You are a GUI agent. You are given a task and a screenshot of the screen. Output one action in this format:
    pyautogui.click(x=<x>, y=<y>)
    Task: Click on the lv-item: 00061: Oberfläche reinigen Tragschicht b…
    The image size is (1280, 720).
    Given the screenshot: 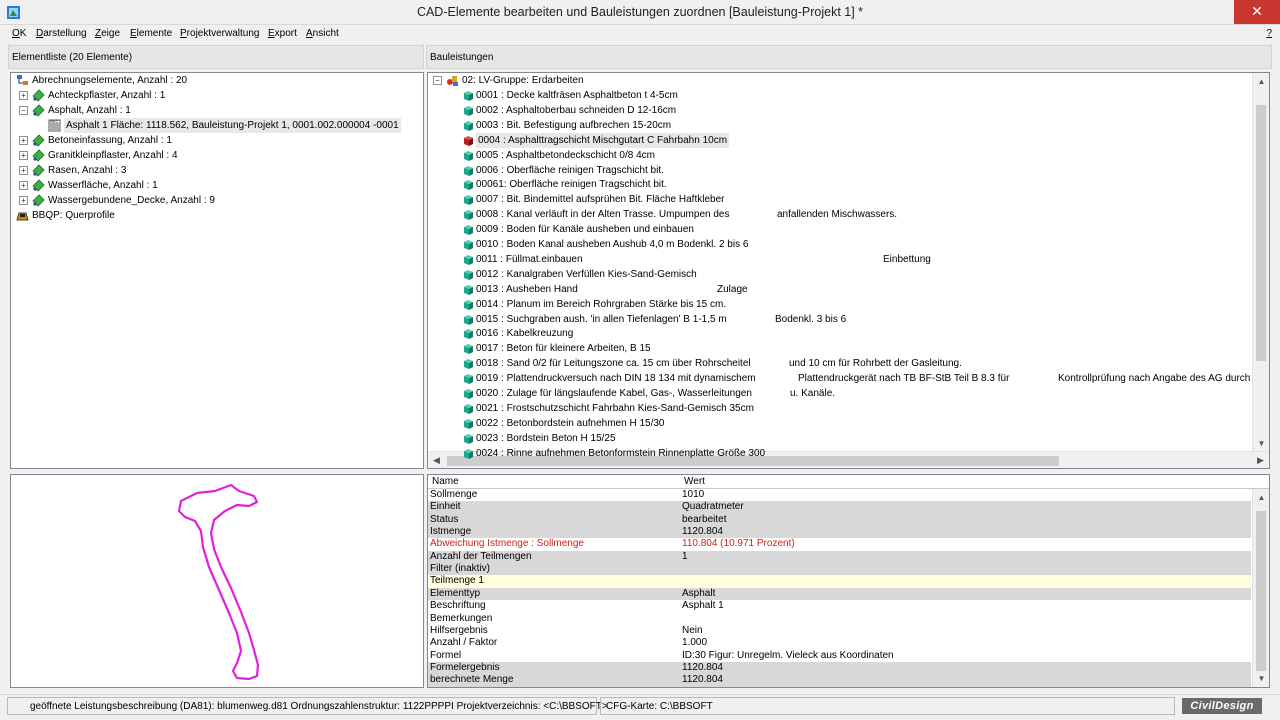 What is the action you would take?
    pyautogui.click(x=839, y=184)
    